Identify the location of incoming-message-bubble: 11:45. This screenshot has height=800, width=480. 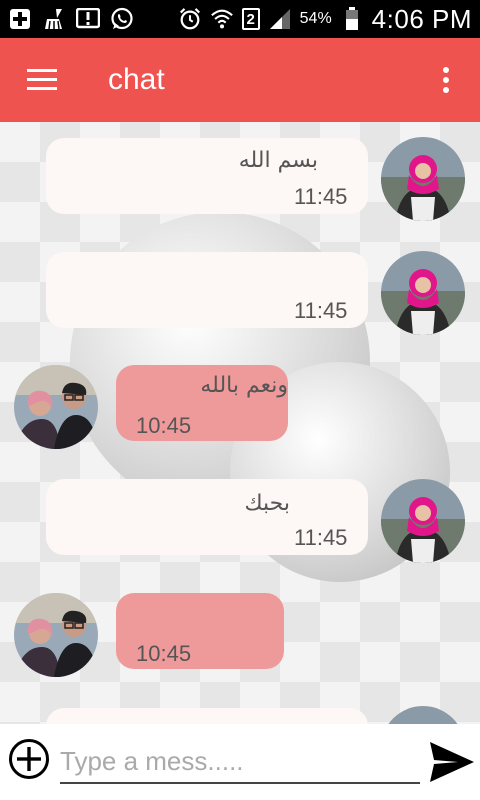
(207, 290).